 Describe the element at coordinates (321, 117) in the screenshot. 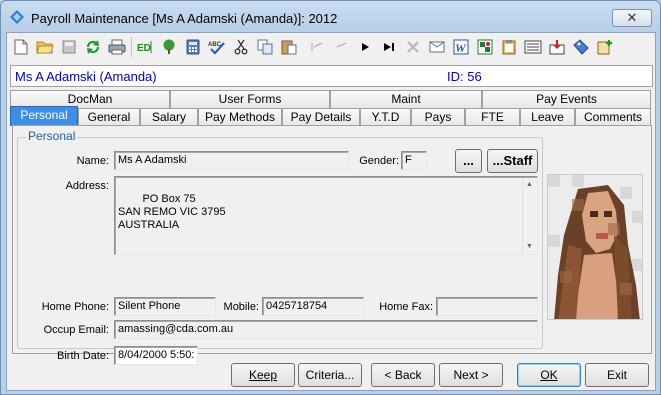

I see `tab-pay-details: Pay Details` at that location.